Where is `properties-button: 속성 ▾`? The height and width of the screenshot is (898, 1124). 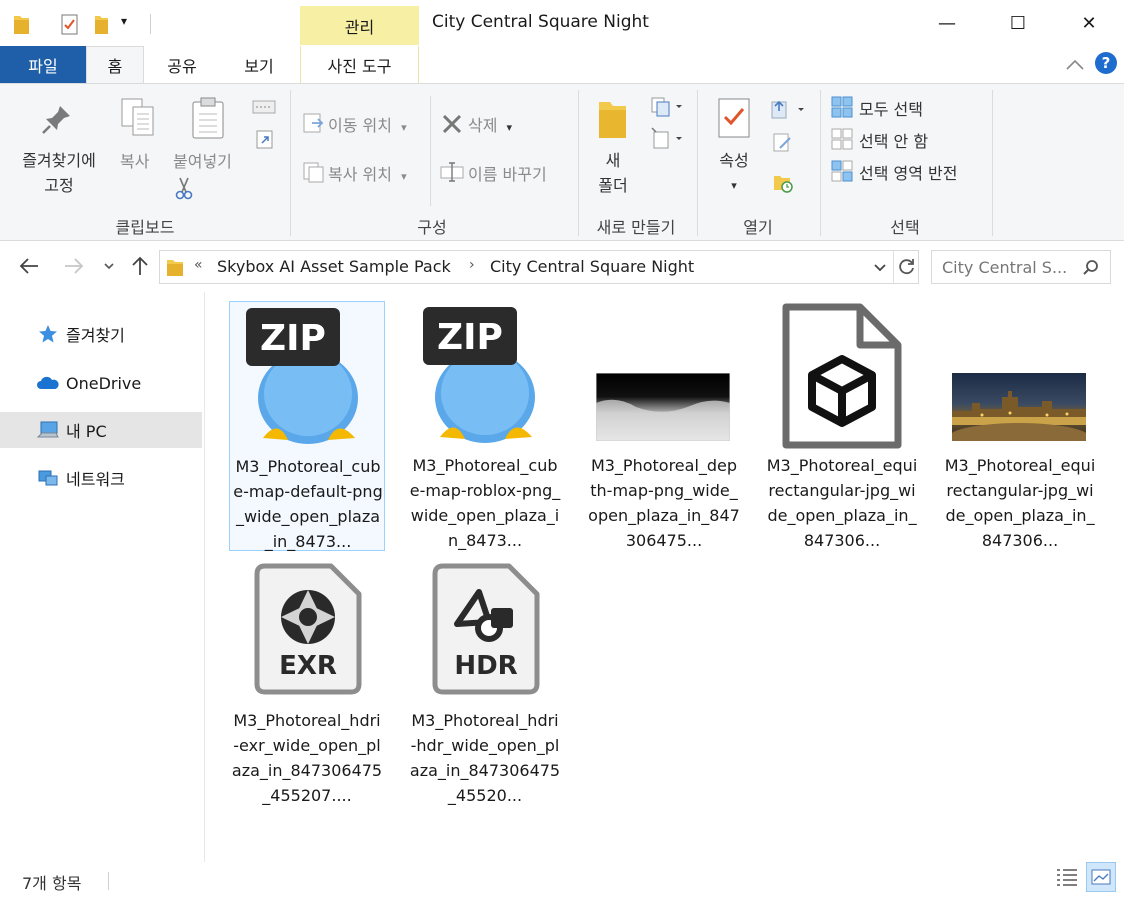 properties-button: 속성 ▾ is located at coordinates (734, 173).